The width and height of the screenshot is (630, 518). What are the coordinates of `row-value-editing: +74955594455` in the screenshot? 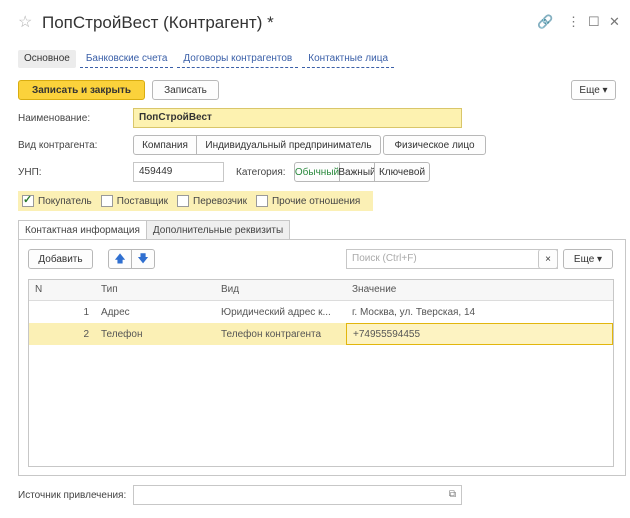 It's located at (479, 334).